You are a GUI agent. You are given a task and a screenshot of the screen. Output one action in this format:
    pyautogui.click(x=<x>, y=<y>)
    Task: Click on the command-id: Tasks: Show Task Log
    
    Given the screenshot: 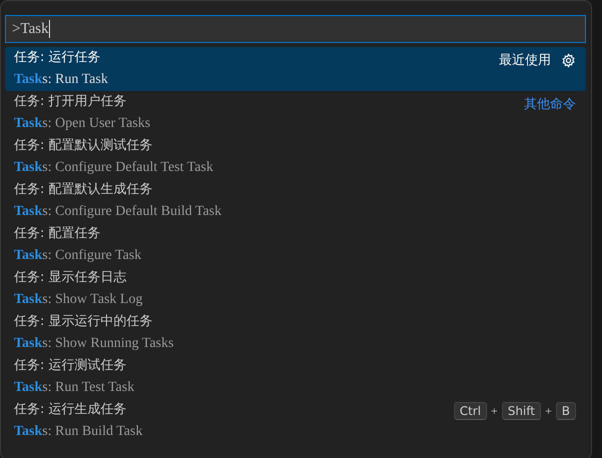 What is the action you would take?
    pyautogui.click(x=78, y=300)
    